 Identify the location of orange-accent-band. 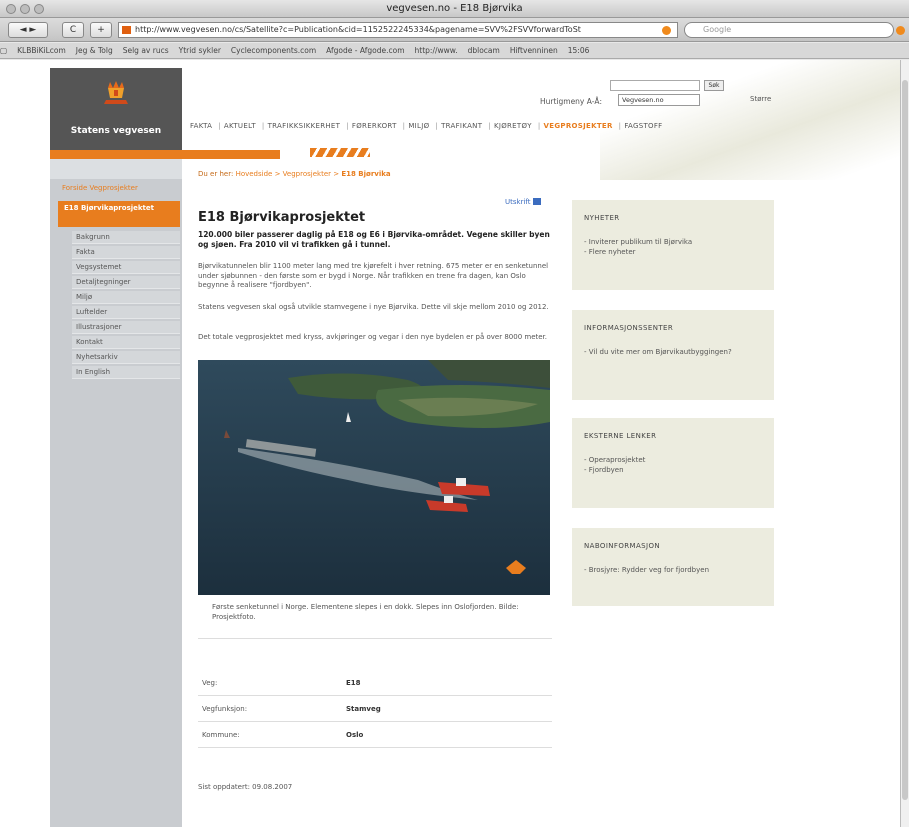
(165, 154).